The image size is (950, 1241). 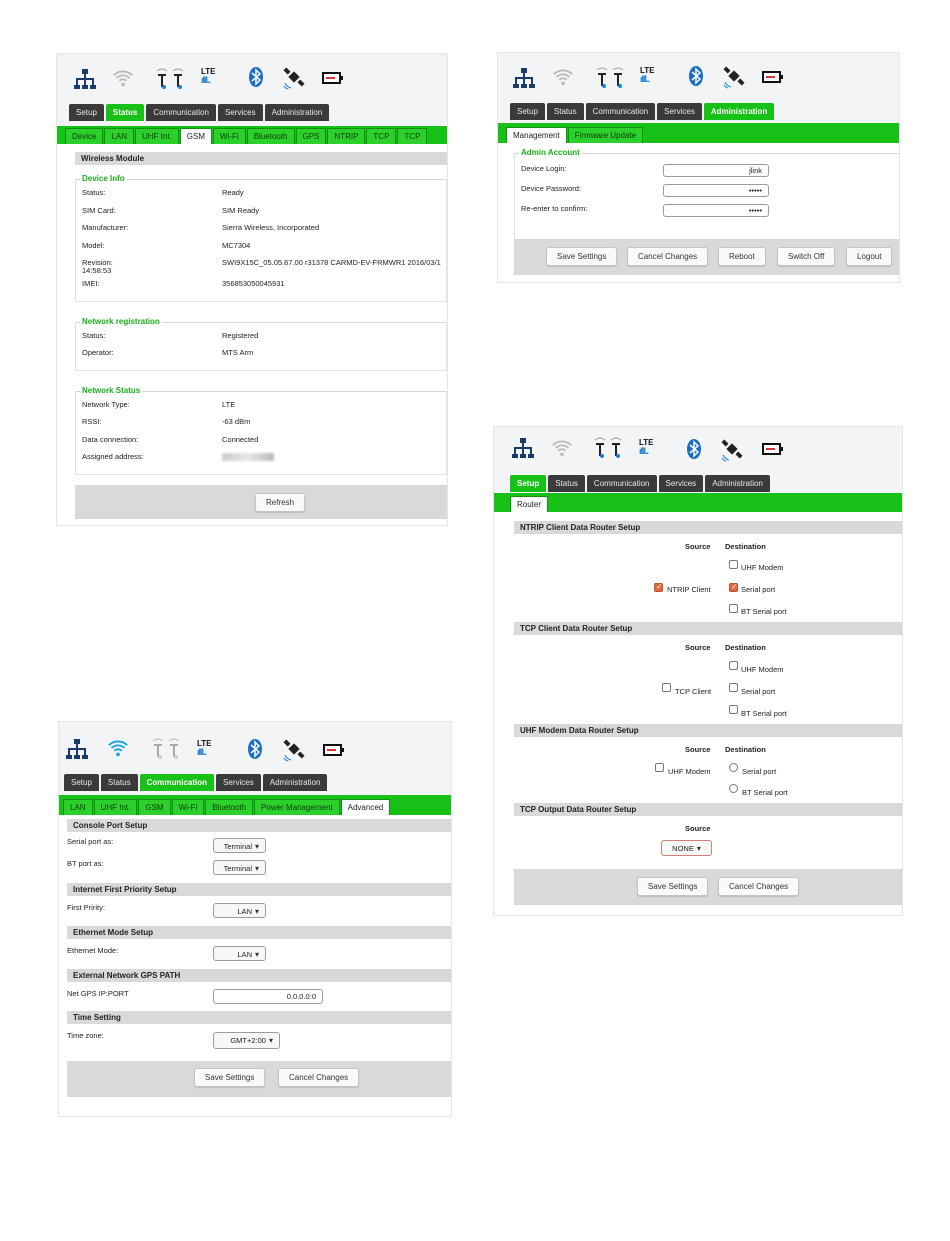 What do you see at coordinates (239, 867) in the screenshot?
I see `bt-port-select: Terminal ▾` at bounding box center [239, 867].